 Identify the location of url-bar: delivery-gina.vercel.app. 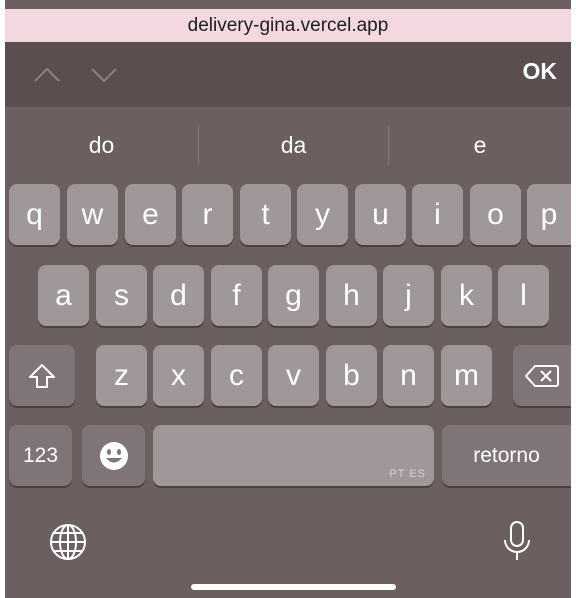
(288, 25).